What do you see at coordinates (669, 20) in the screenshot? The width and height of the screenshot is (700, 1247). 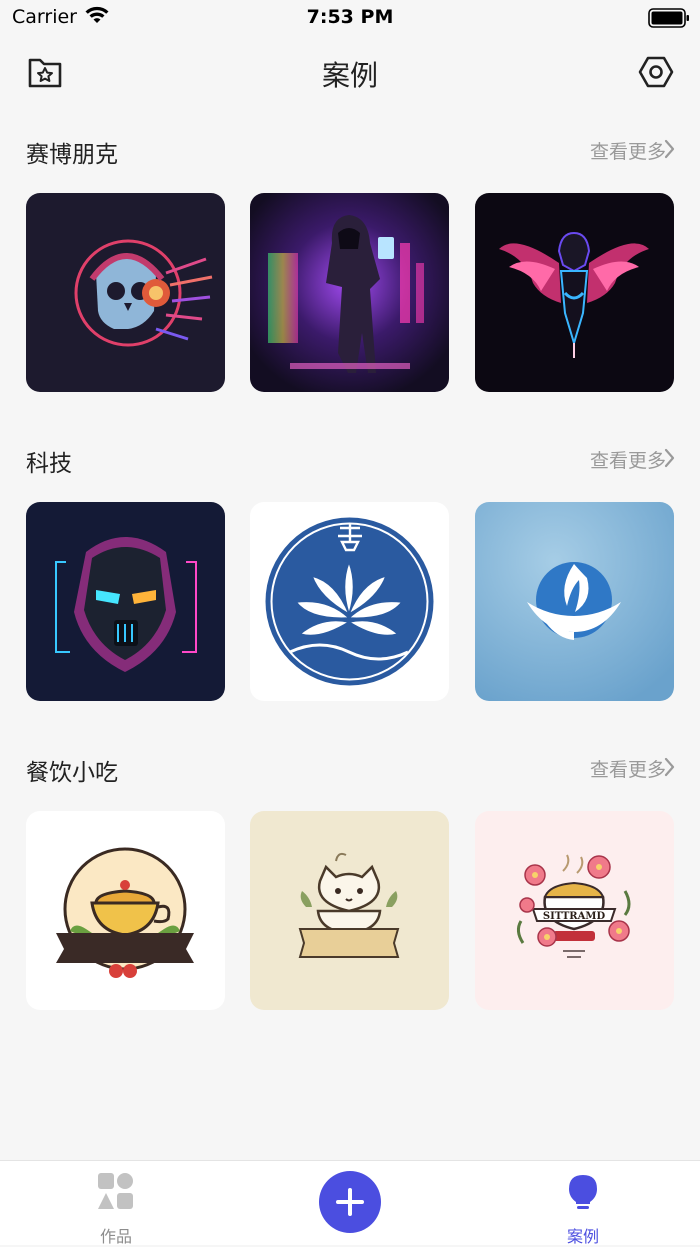 I see `battery-icon` at bounding box center [669, 20].